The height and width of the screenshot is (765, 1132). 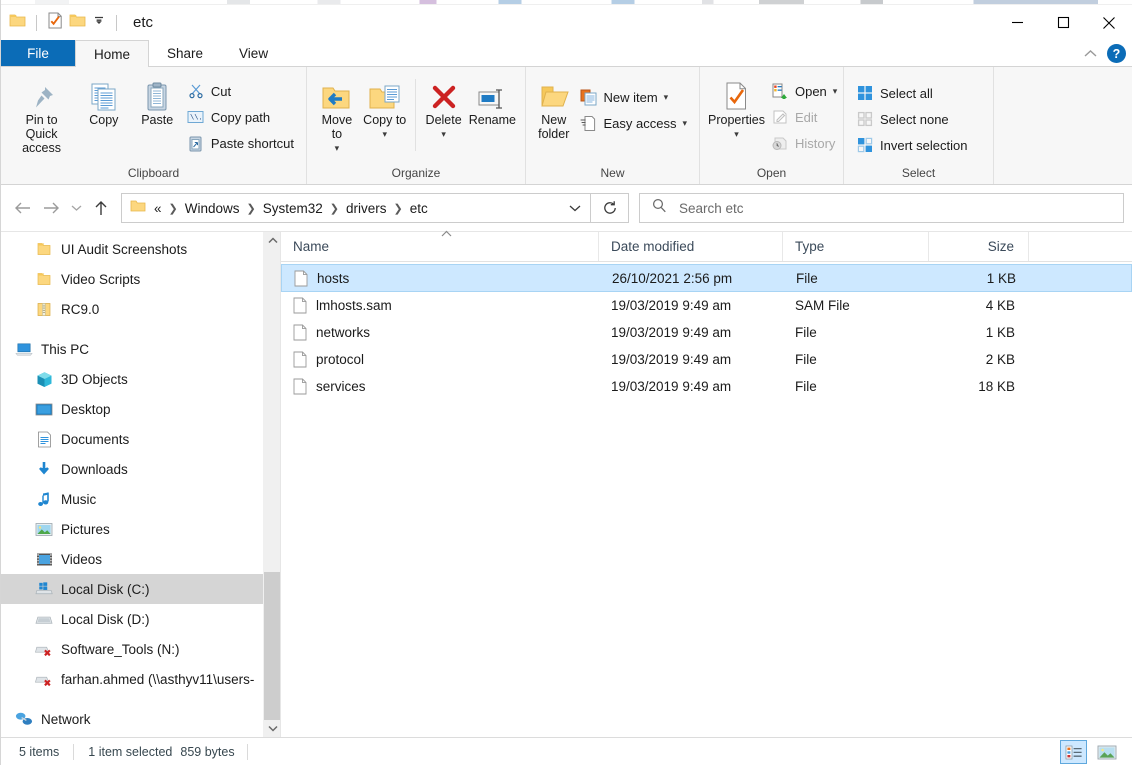 I want to click on new-item-label: New item, so click(x=630, y=97).